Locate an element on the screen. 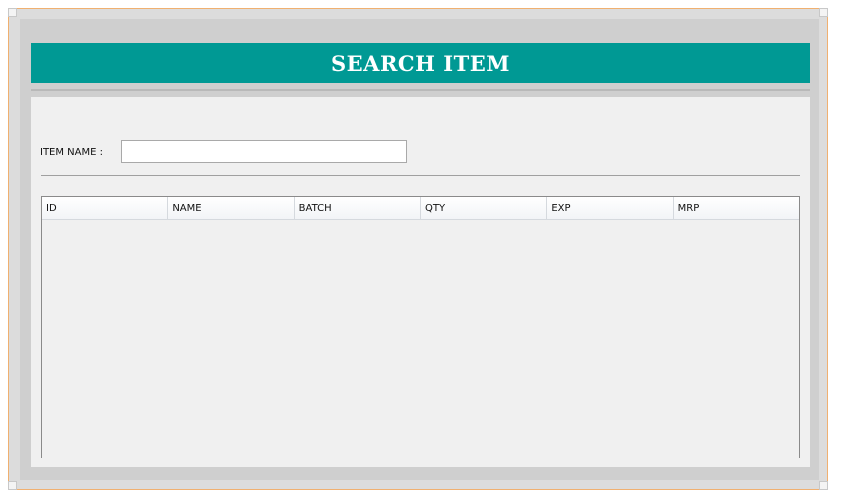 This screenshot has width=849, height=504. column-header-batch: BATCH is located at coordinates (358, 208).